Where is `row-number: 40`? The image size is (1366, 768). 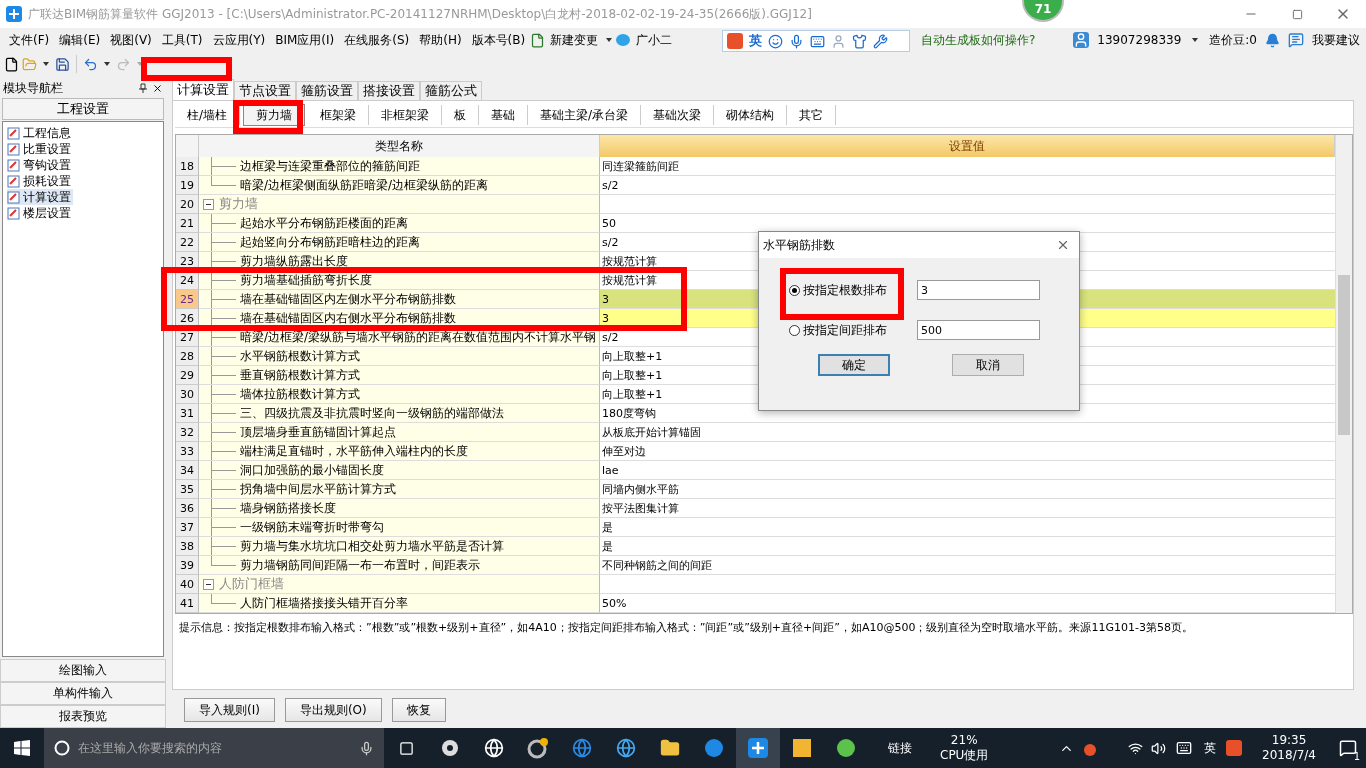 row-number: 40 is located at coordinates (187, 584).